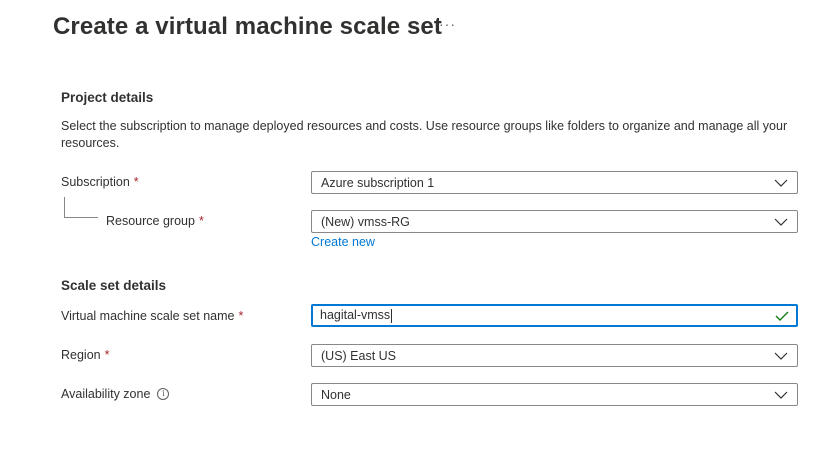  I want to click on subscription-value: Azure subscription 1, so click(378, 182).